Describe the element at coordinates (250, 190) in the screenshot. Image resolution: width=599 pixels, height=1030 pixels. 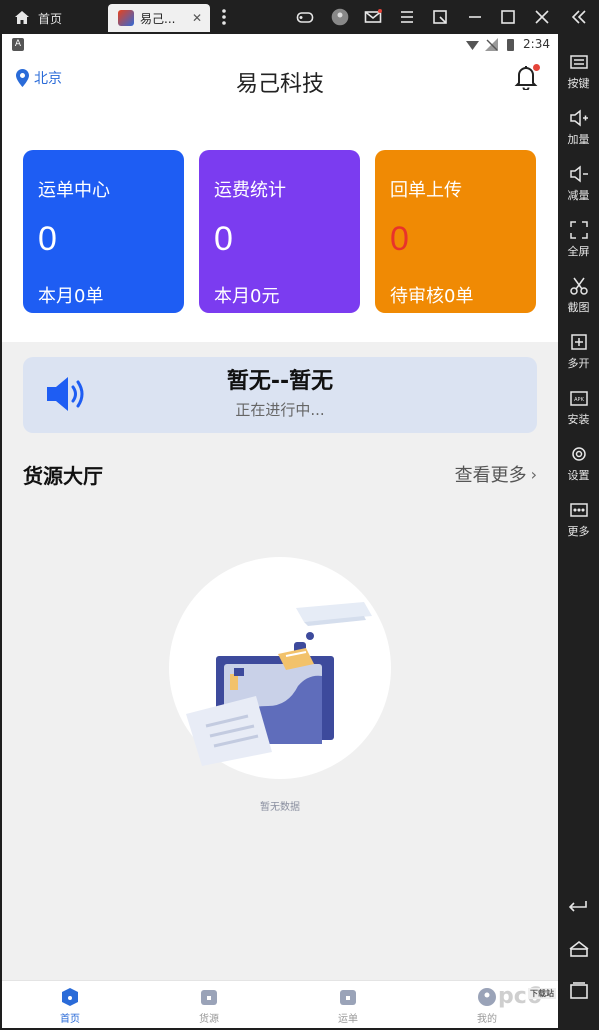
I see `card-title: 运费统计` at that location.